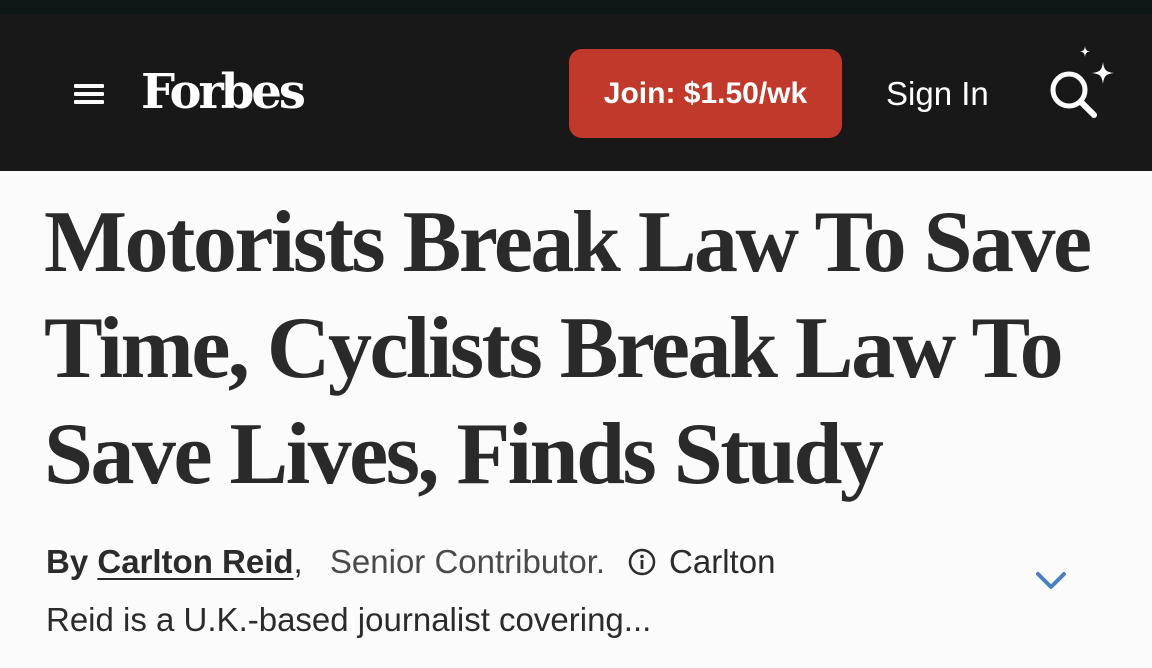 The width and height of the screenshot is (1152, 668). What do you see at coordinates (195, 561) in the screenshot?
I see `author-name-link: Carlton Reid` at bounding box center [195, 561].